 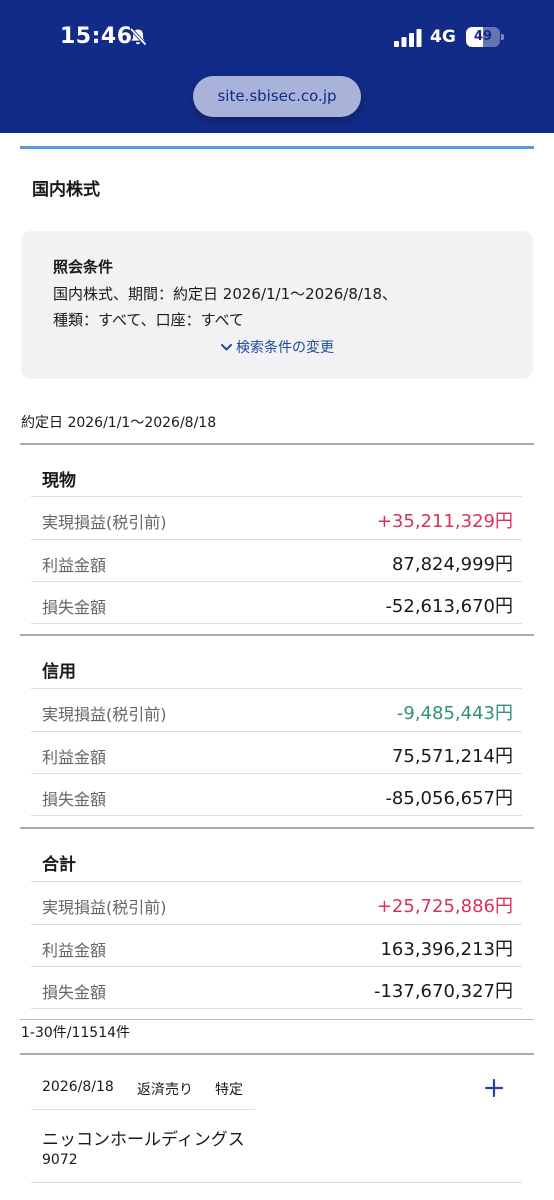 What do you see at coordinates (74, 992) in the screenshot?
I see `total-loss-label: 損失金額` at bounding box center [74, 992].